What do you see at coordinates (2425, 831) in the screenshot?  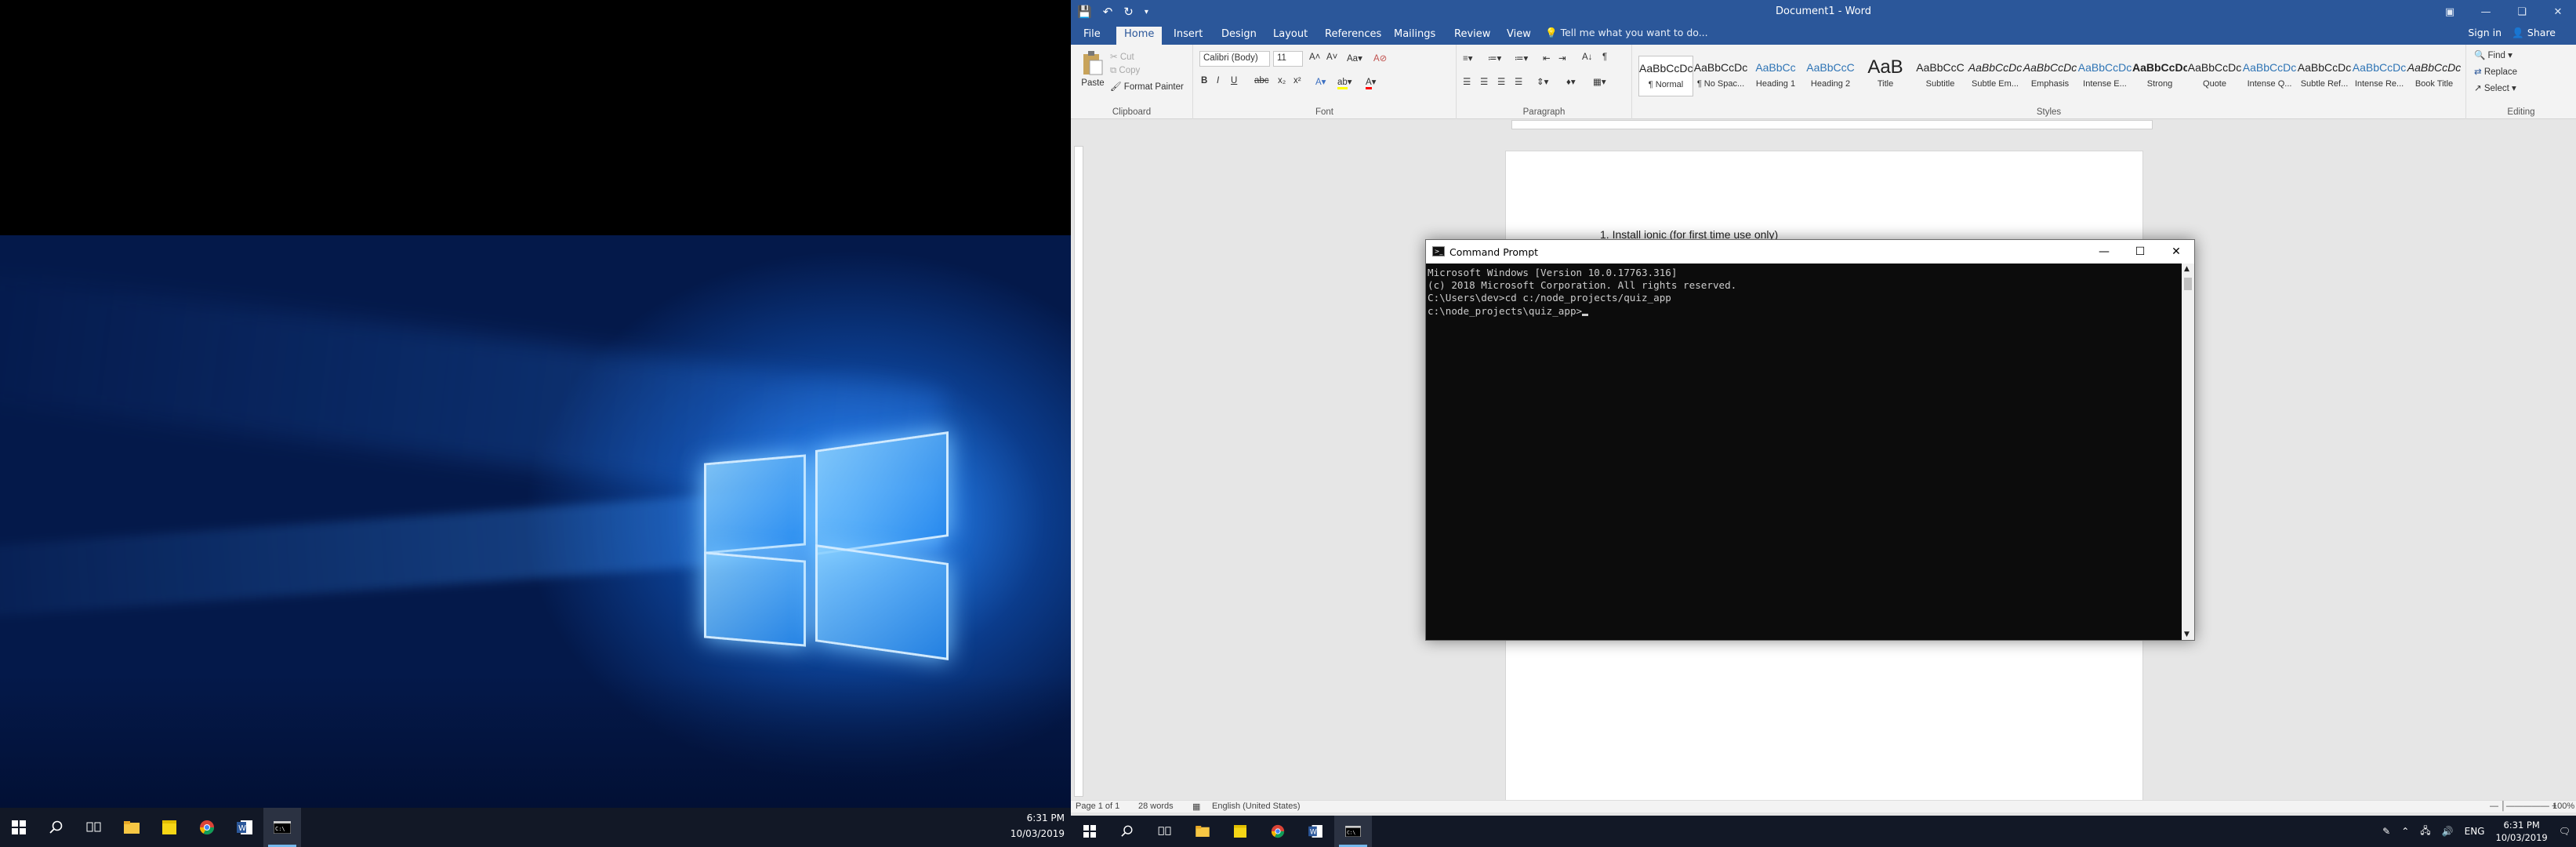 I see `network-icon: 🖧` at bounding box center [2425, 831].